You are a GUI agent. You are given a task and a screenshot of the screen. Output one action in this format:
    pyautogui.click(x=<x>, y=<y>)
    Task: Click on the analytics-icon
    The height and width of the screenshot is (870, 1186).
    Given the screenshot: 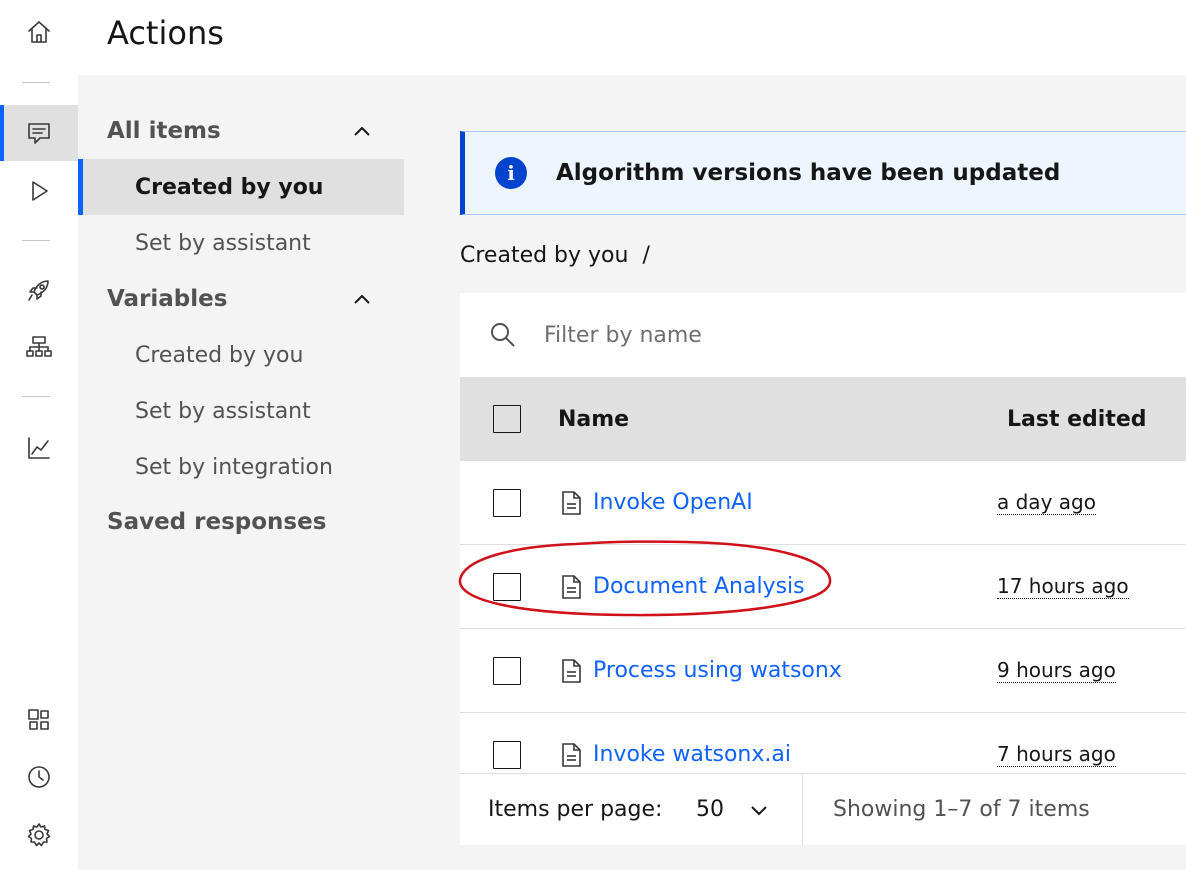 What is the action you would take?
    pyautogui.click(x=39, y=448)
    